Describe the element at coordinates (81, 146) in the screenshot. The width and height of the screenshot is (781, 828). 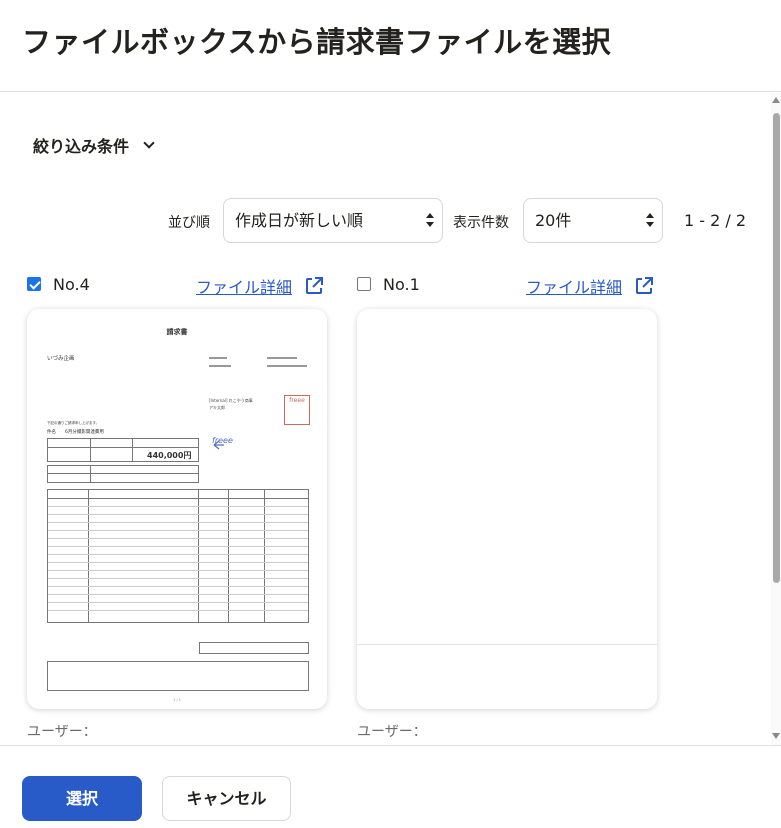
I see `filter-label: 絞り込み条件` at that location.